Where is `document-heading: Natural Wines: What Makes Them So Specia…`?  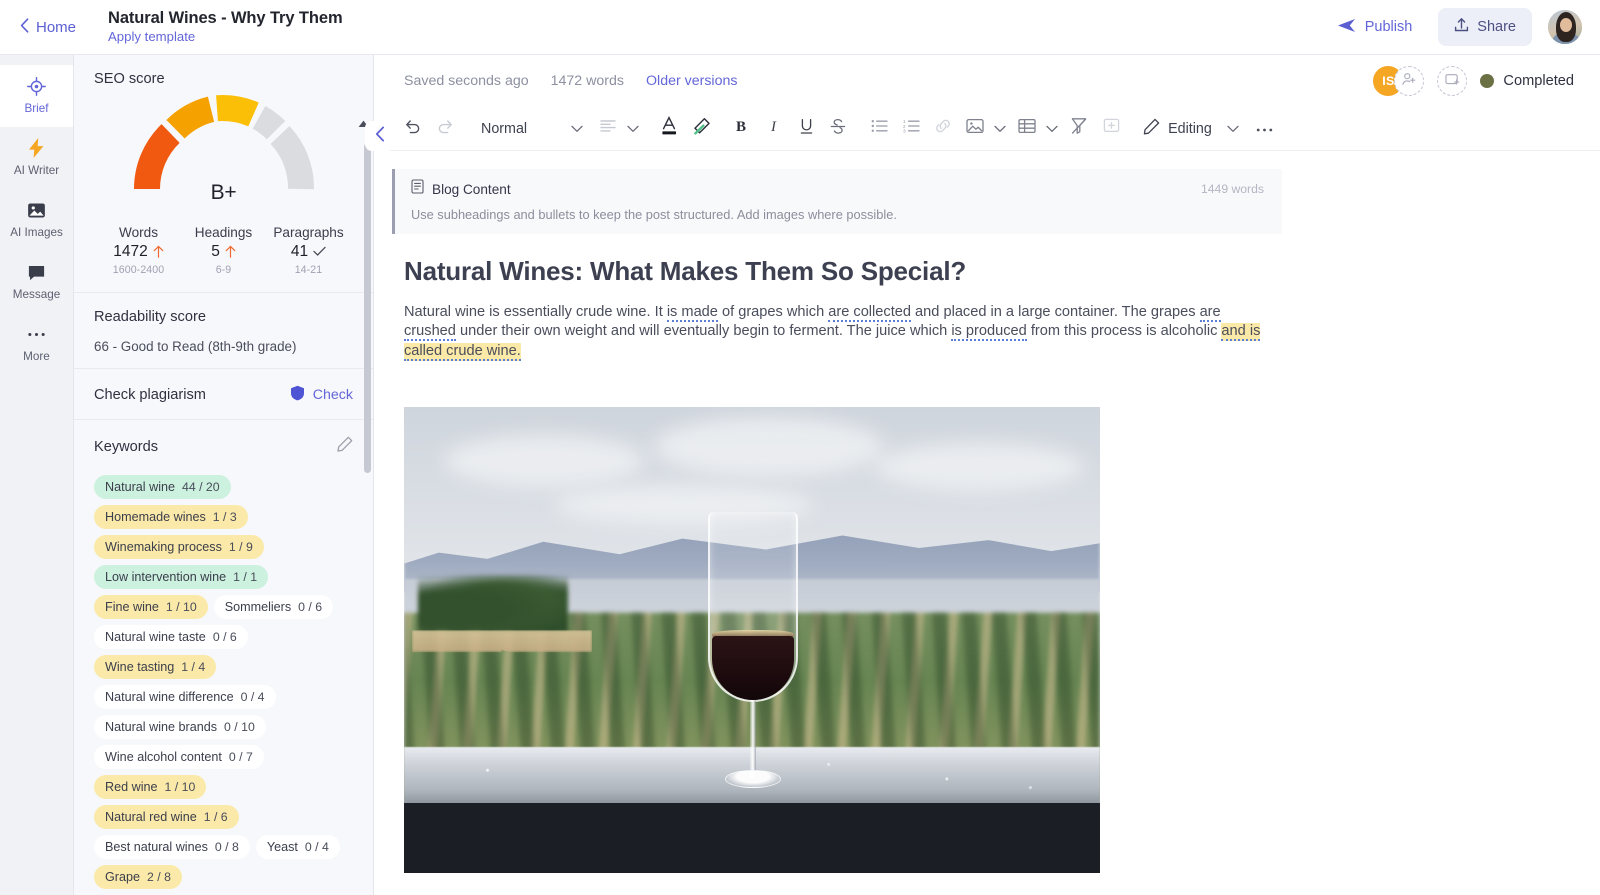
document-heading: Natural Wines: What Makes Them So Specia… is located at coordinates (1002, 271).